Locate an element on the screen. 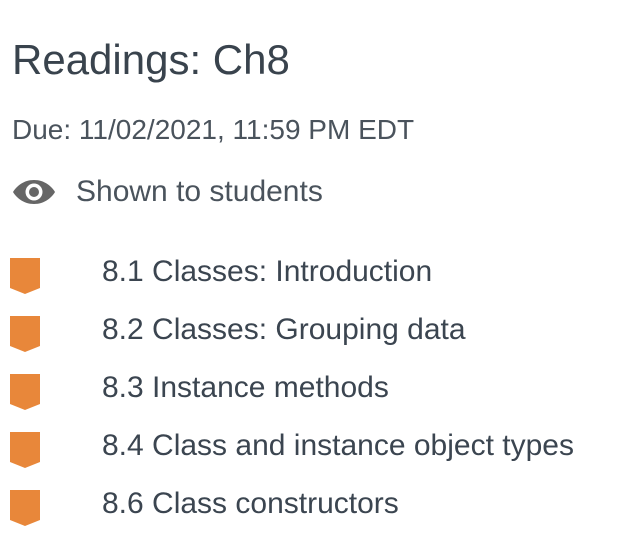 Image resolution: width=638 pixels, height=552 pixels. list-item-label: 8.6 Class constructors is located at coordinates (250, 504).